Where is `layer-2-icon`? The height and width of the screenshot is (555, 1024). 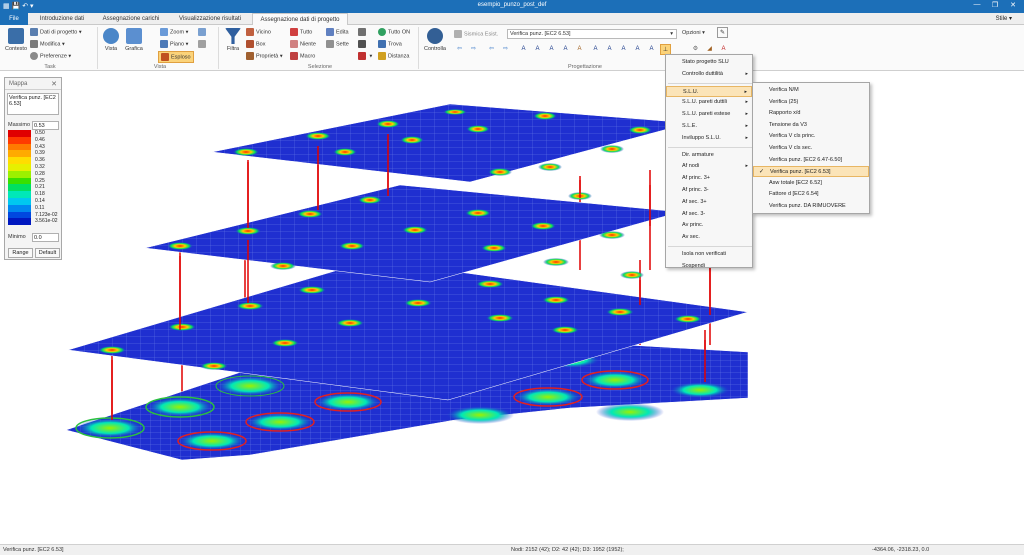 layer-2-icon is located at coordinates (363, 44).